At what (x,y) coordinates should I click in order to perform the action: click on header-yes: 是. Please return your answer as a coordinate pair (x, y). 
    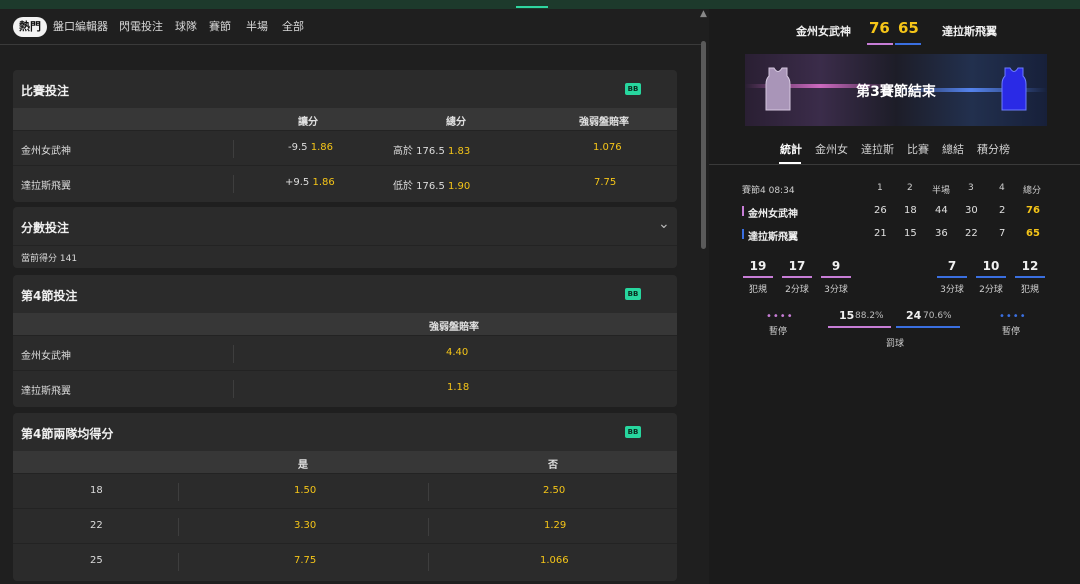
    Looking at the image, I should click on (303, 465).